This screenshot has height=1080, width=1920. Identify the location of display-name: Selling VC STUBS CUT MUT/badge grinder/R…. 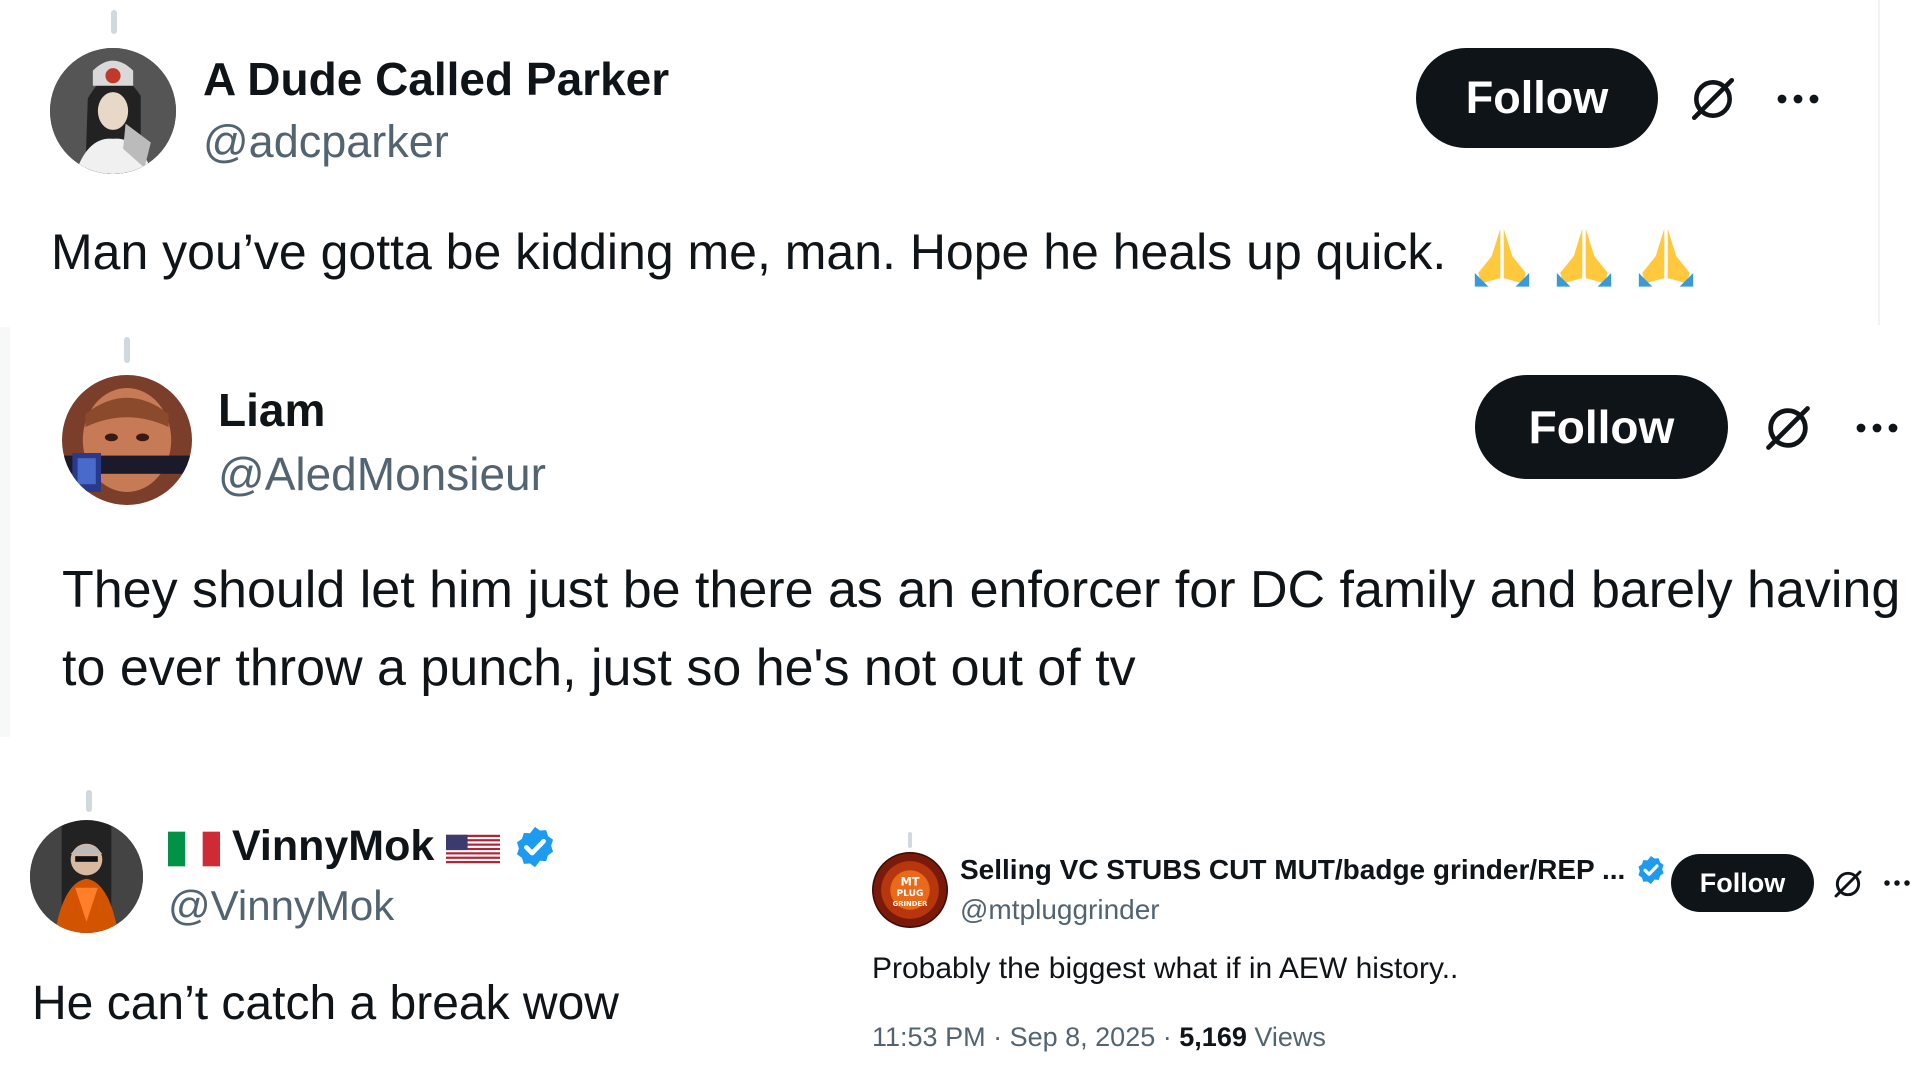
(1292, 870).